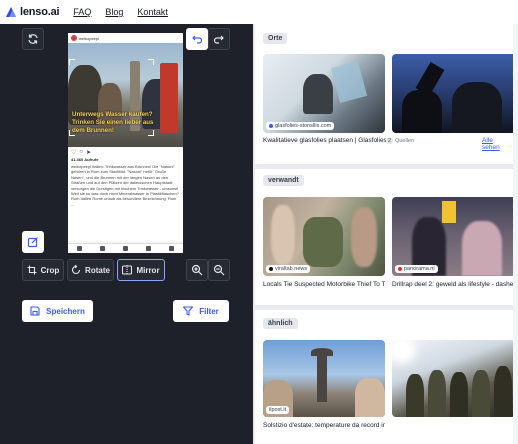 The width and height of the screenshot is (518, 444). I want to click on zoom-out-icon, so click(219, 270).